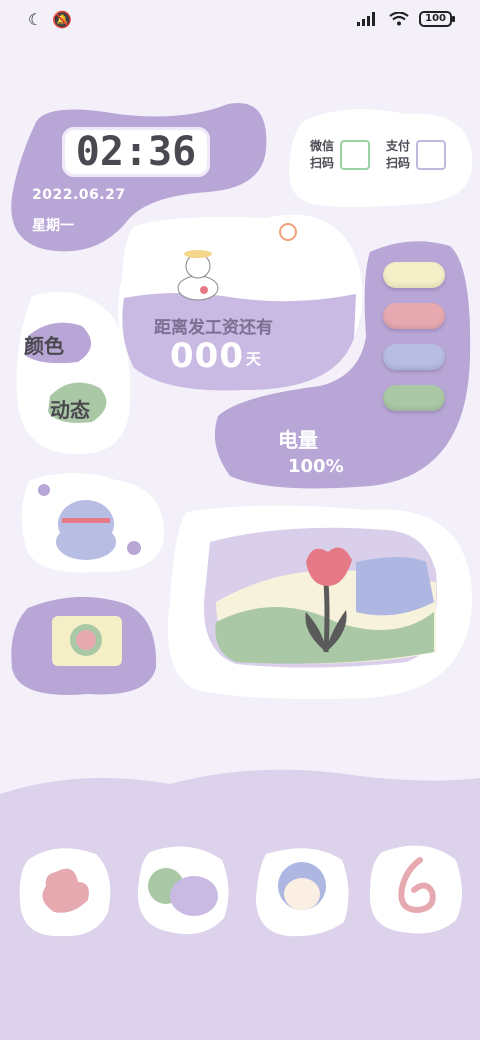 This screenshot has height=1040, width=480. I want to click on status-right: 100, so click(406, 19).